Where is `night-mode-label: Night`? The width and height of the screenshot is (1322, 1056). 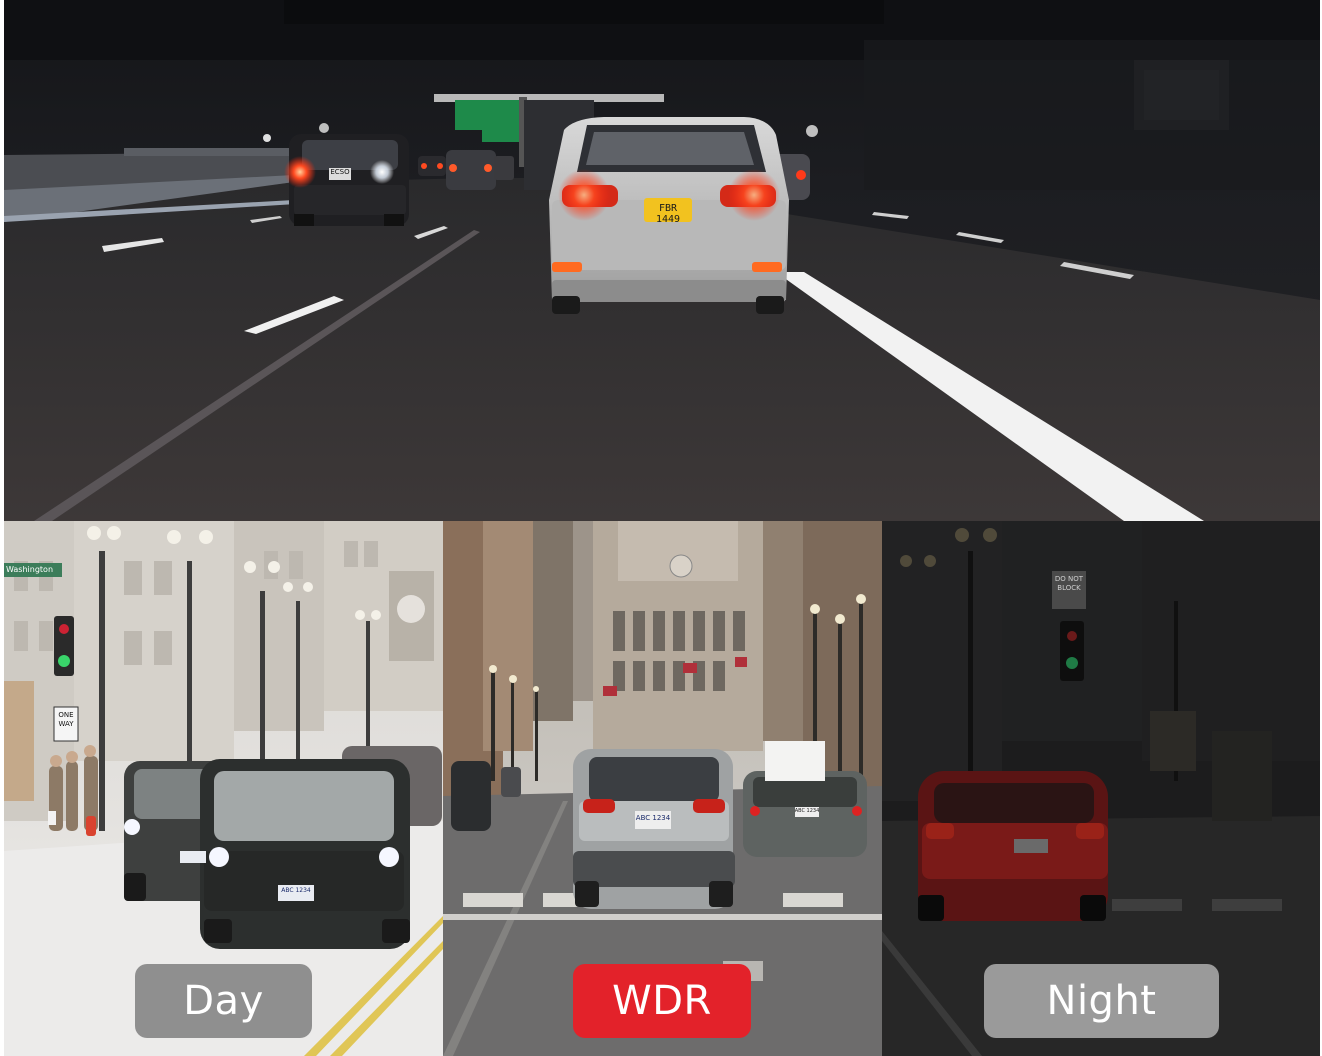 night-mode-label: Night is located at coordinates (1101, 1001).